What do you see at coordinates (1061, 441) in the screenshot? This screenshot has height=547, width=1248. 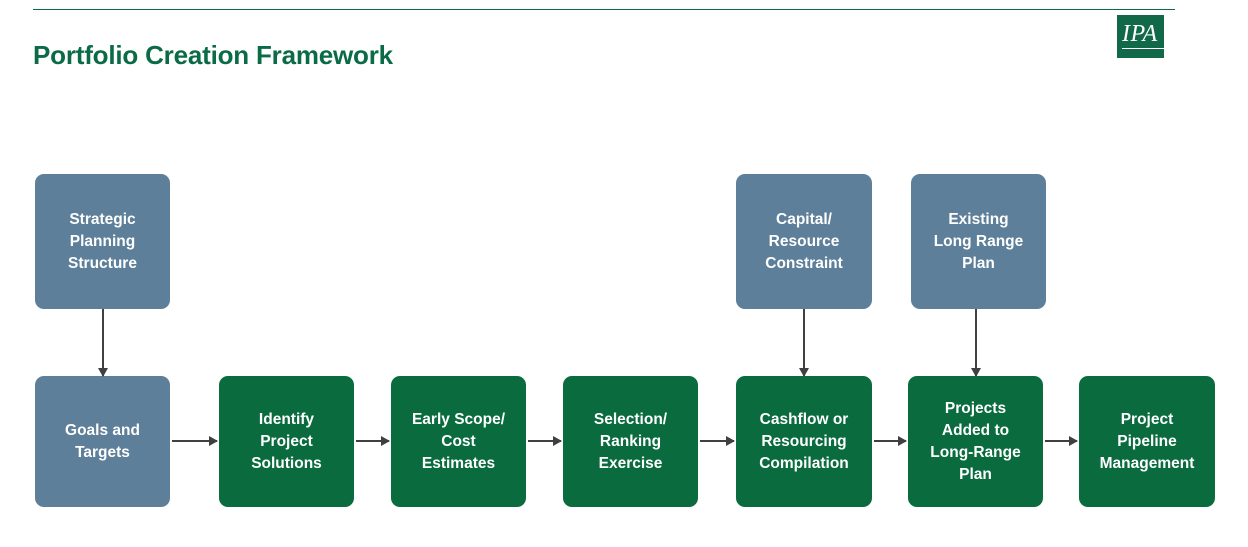 I see `connector-projects-added-to-long-range-plan-to-project-pipeline-management` at bounding box center [1061, 441].